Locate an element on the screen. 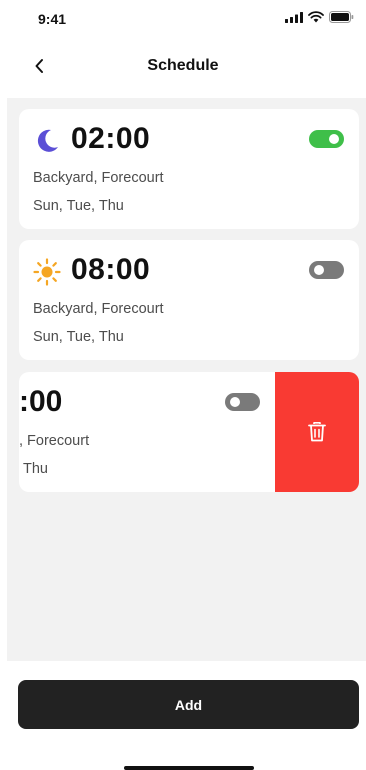 This screenshot has width=366, height=770. schedule-time-partial: 8:00 is located at coordinates (40, 402).